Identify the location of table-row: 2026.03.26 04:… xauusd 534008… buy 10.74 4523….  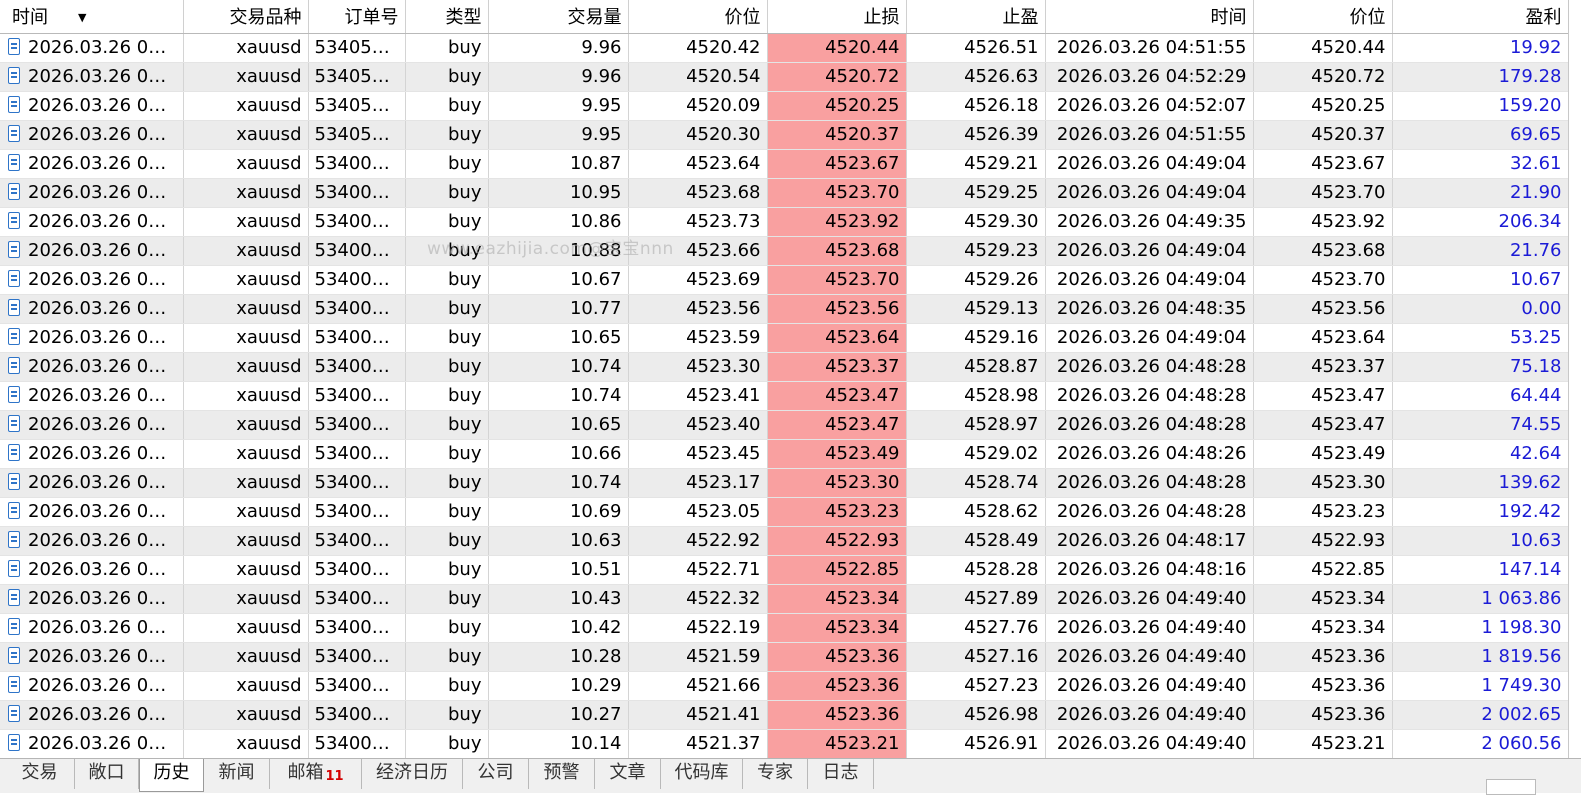
(784, 396).